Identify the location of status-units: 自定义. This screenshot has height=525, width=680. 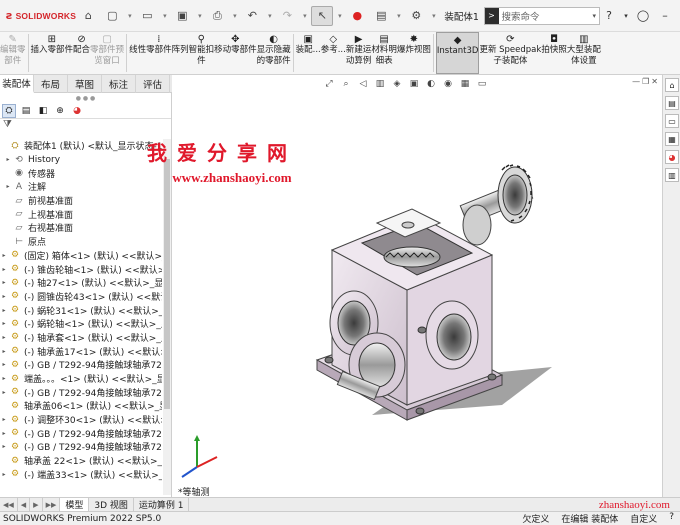
(643, 518).